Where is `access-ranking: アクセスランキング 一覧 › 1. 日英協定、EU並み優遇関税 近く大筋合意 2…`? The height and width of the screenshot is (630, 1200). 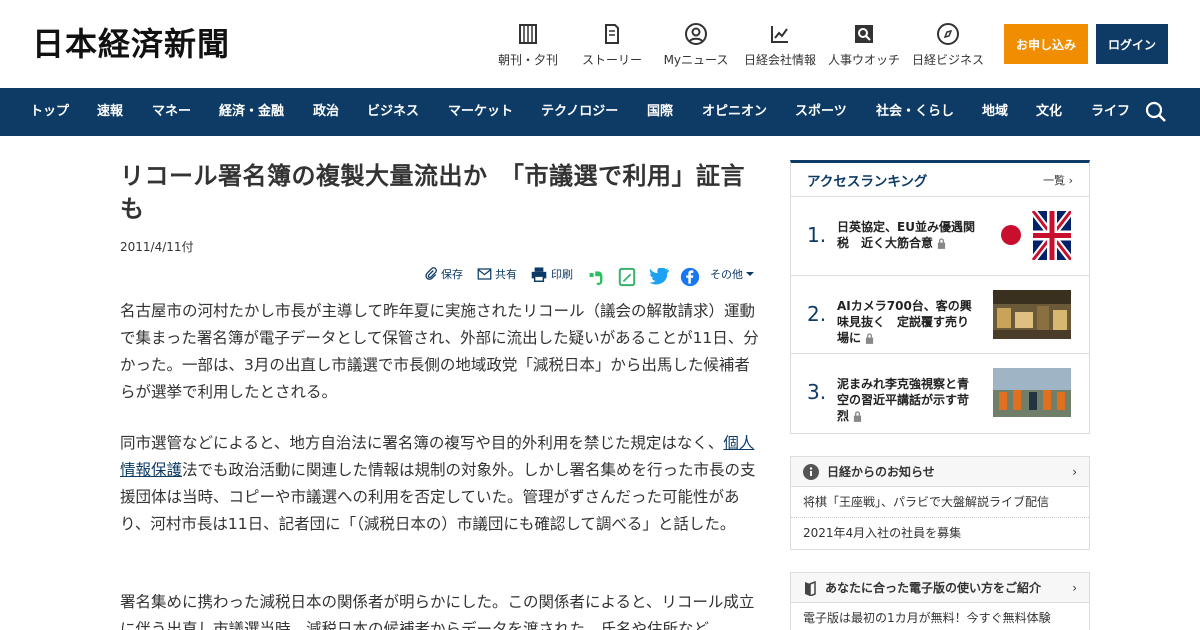
access-ranking: アクセスランキング 一覧 › 1. 日英協定、EU並み優遇関税 近く大筋合意 2… is located at coordinates (940, 297).